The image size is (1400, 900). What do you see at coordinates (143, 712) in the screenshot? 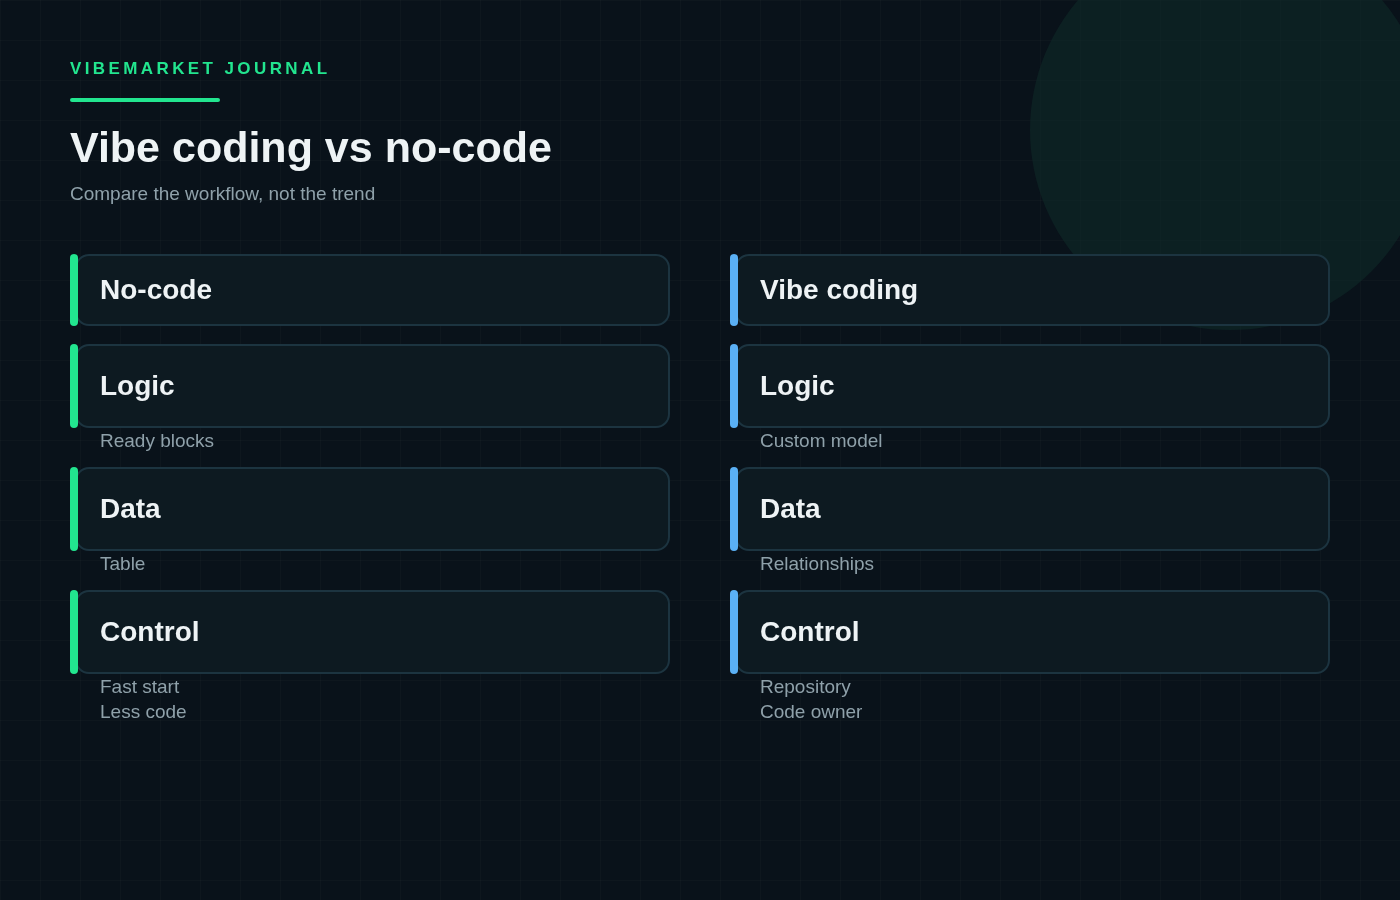
I see `section-note: Less code` at bounding box center [143, 712].